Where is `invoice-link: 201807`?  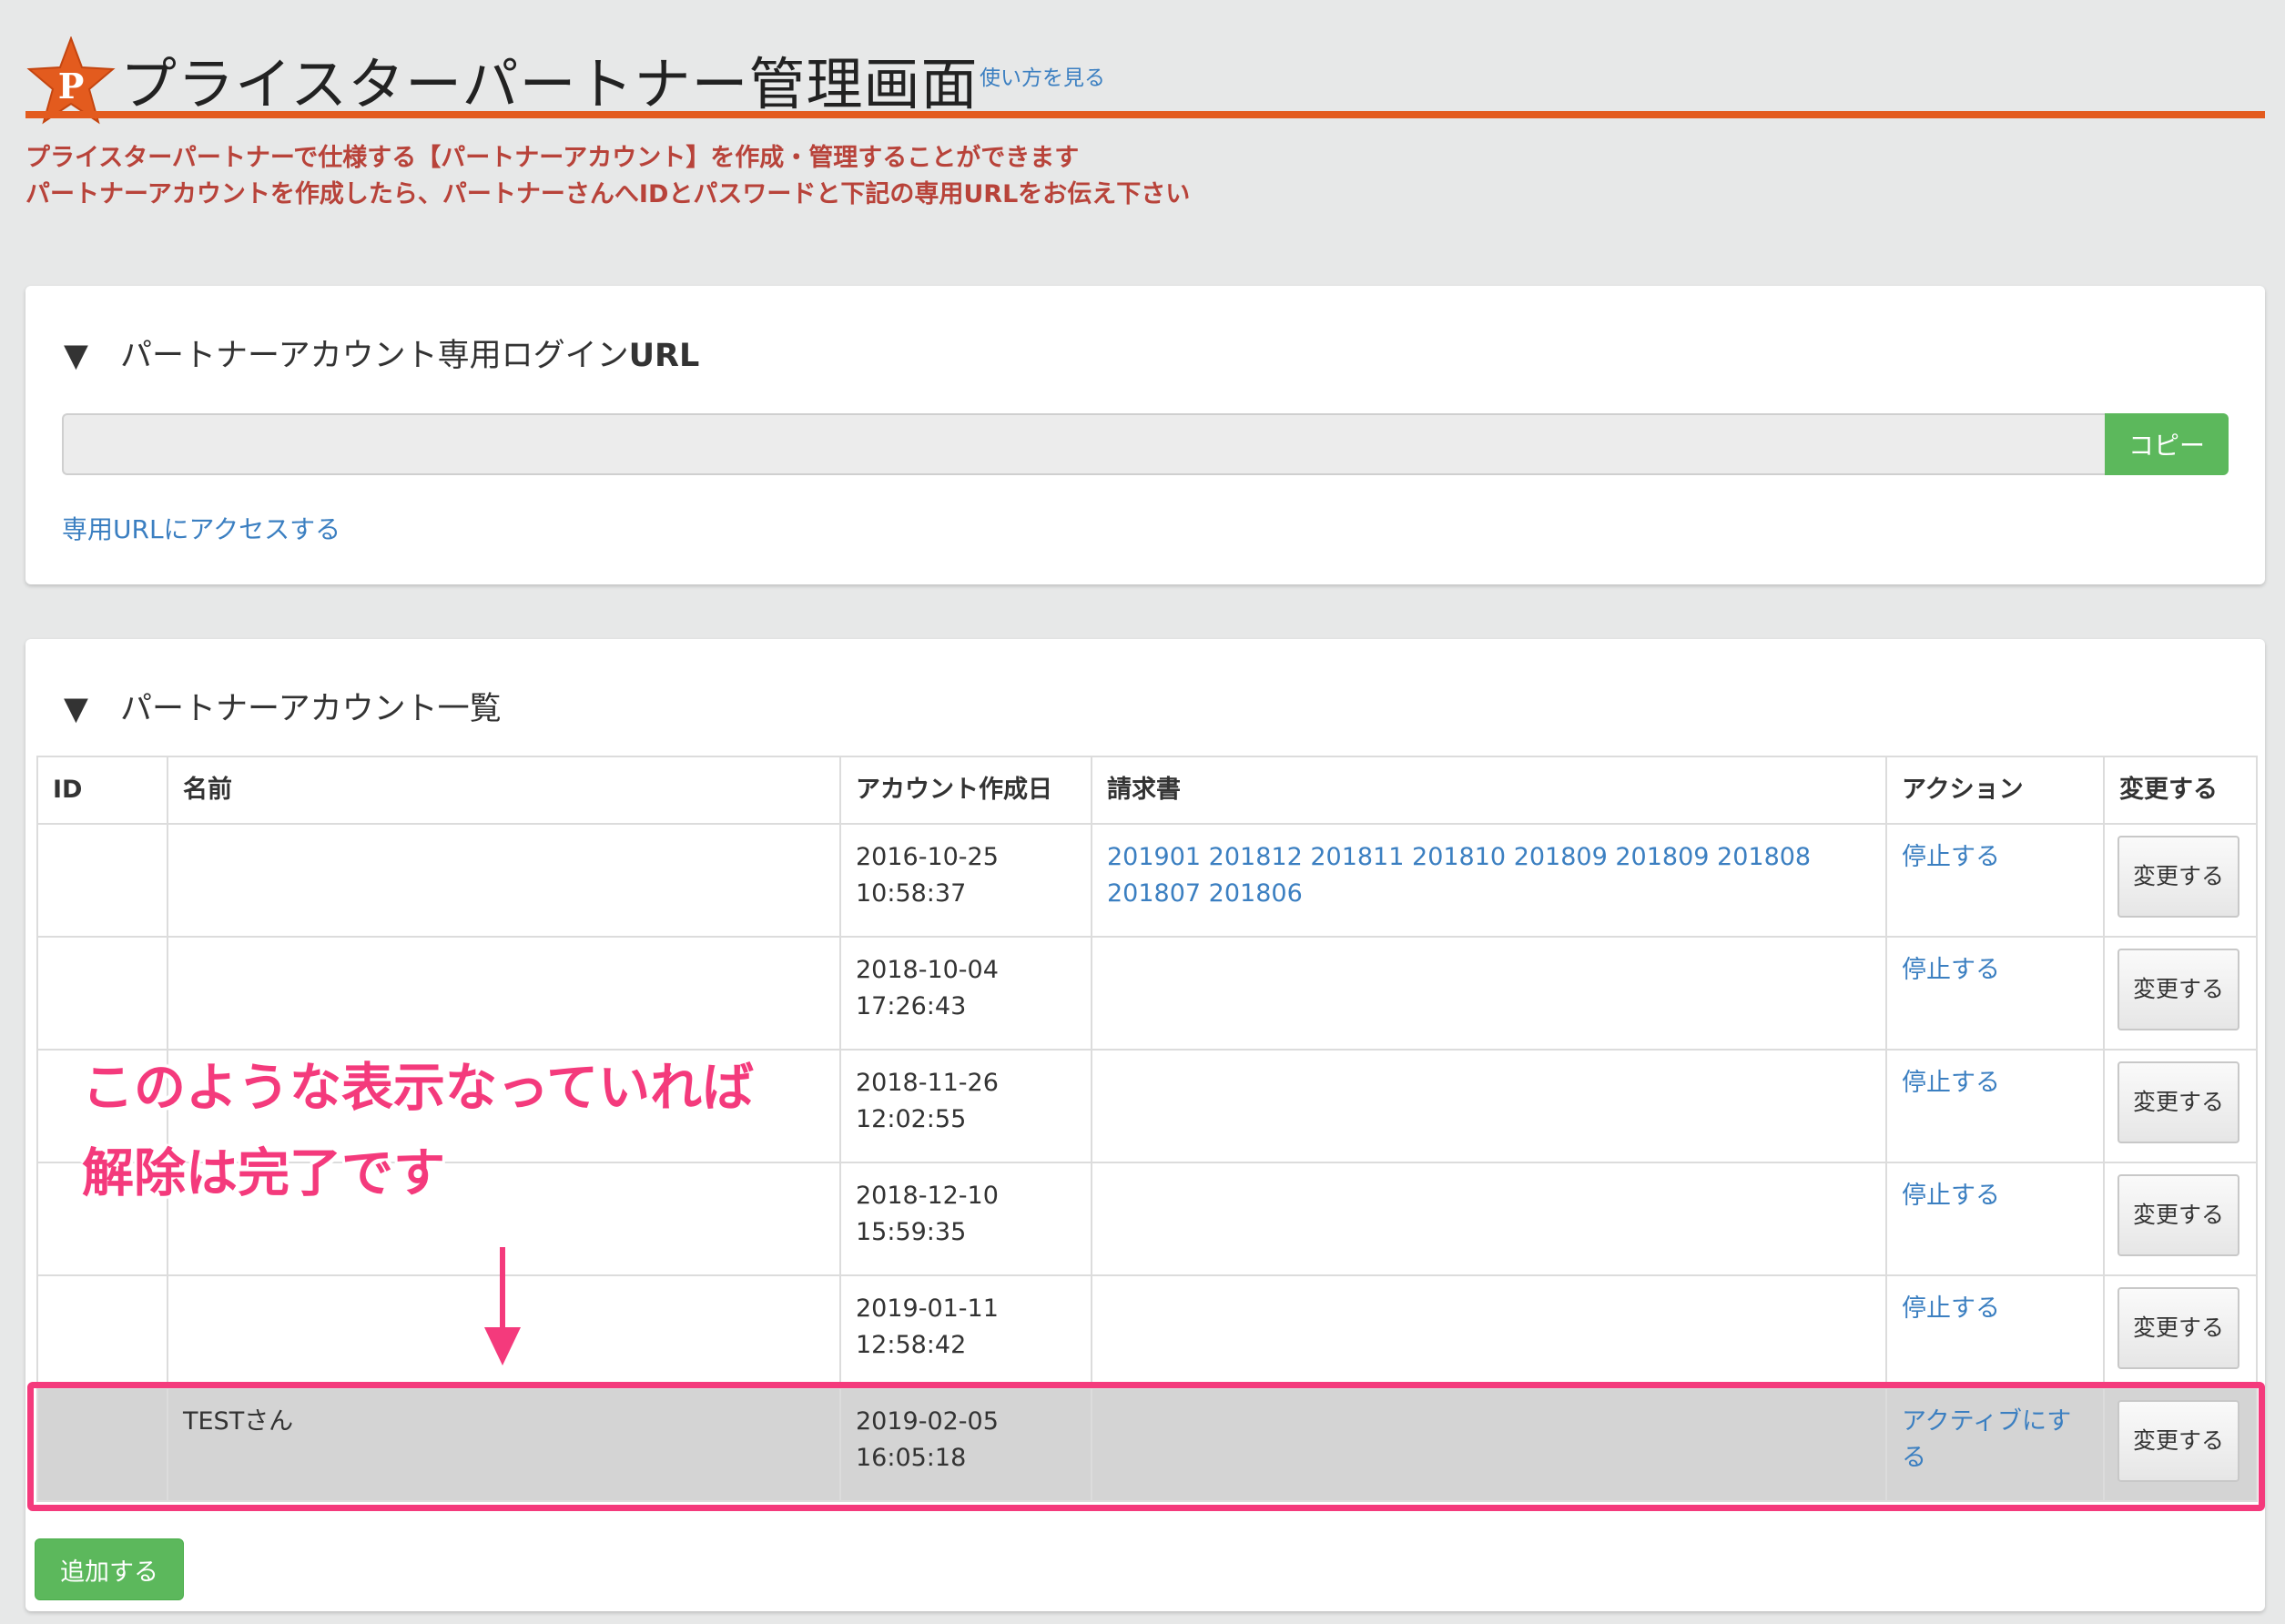 invoice-link: 201807 is located at coordinates (1154, 893).